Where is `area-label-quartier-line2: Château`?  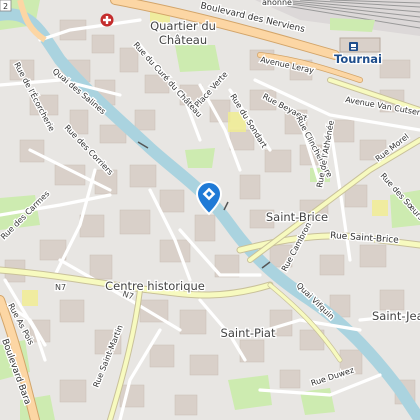 area-label-quartier-line2: Château is located at coordinates (183, 40).